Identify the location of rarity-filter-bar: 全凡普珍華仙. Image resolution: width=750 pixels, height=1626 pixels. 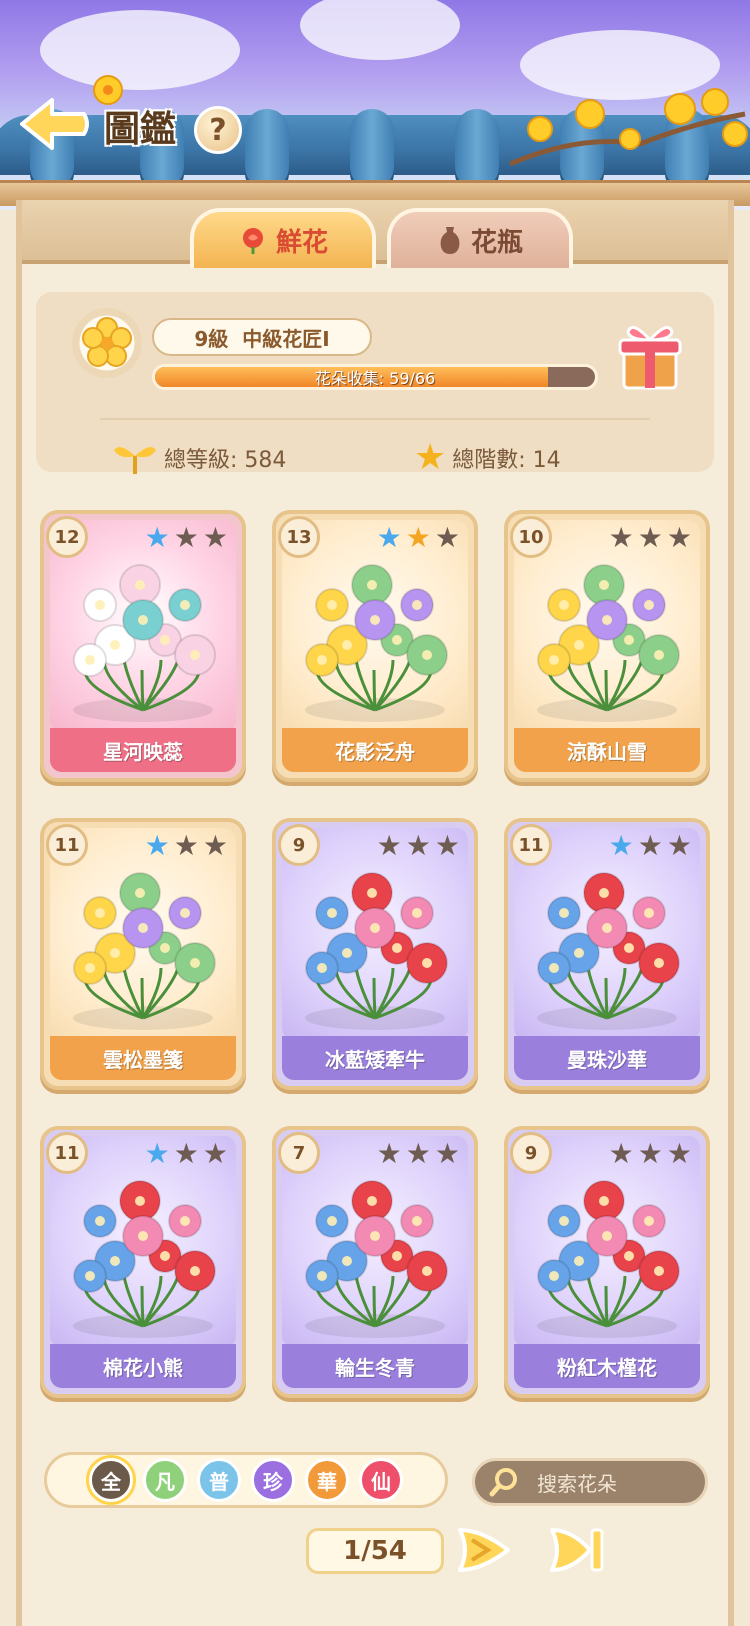
(246, 1480).